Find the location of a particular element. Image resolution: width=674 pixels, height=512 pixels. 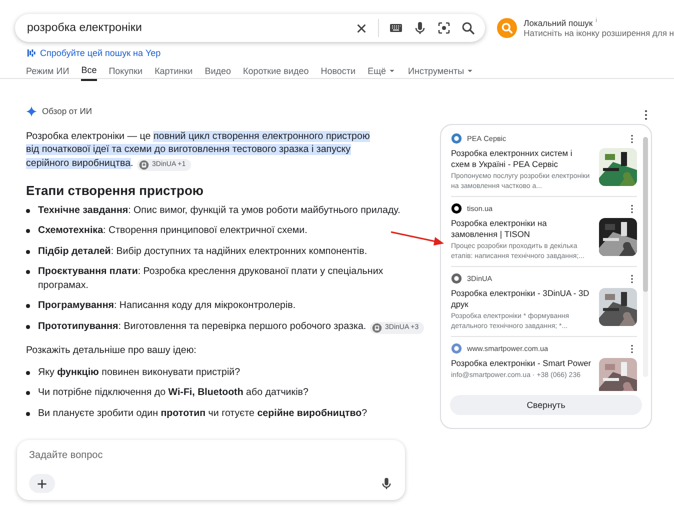

tab: Видео is located at coordinates (217, 73).